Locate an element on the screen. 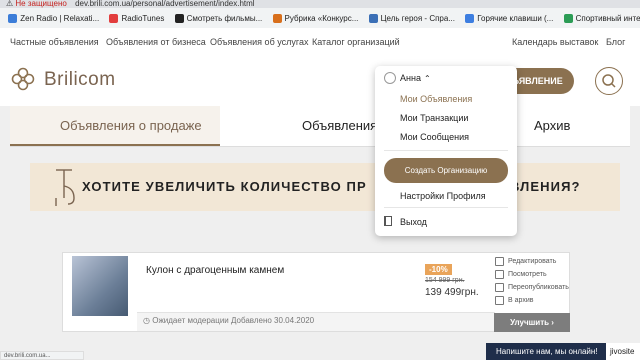 The height and width of the screenshot is (360, 640). chevron-up-icon: ⌃ is located at coordinates (427, 78).